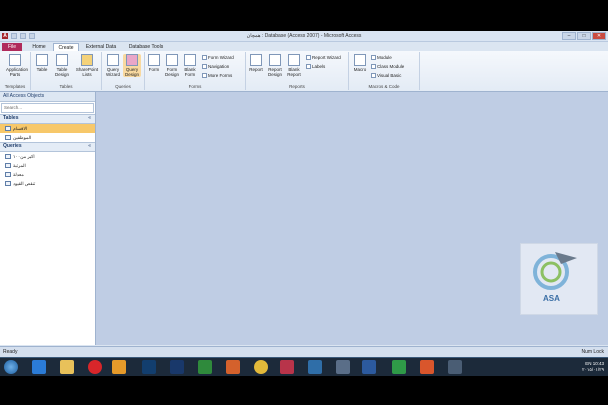 This screenshot has width=608, height=405. I want to click on camtasia-icon, so click(399, 367).